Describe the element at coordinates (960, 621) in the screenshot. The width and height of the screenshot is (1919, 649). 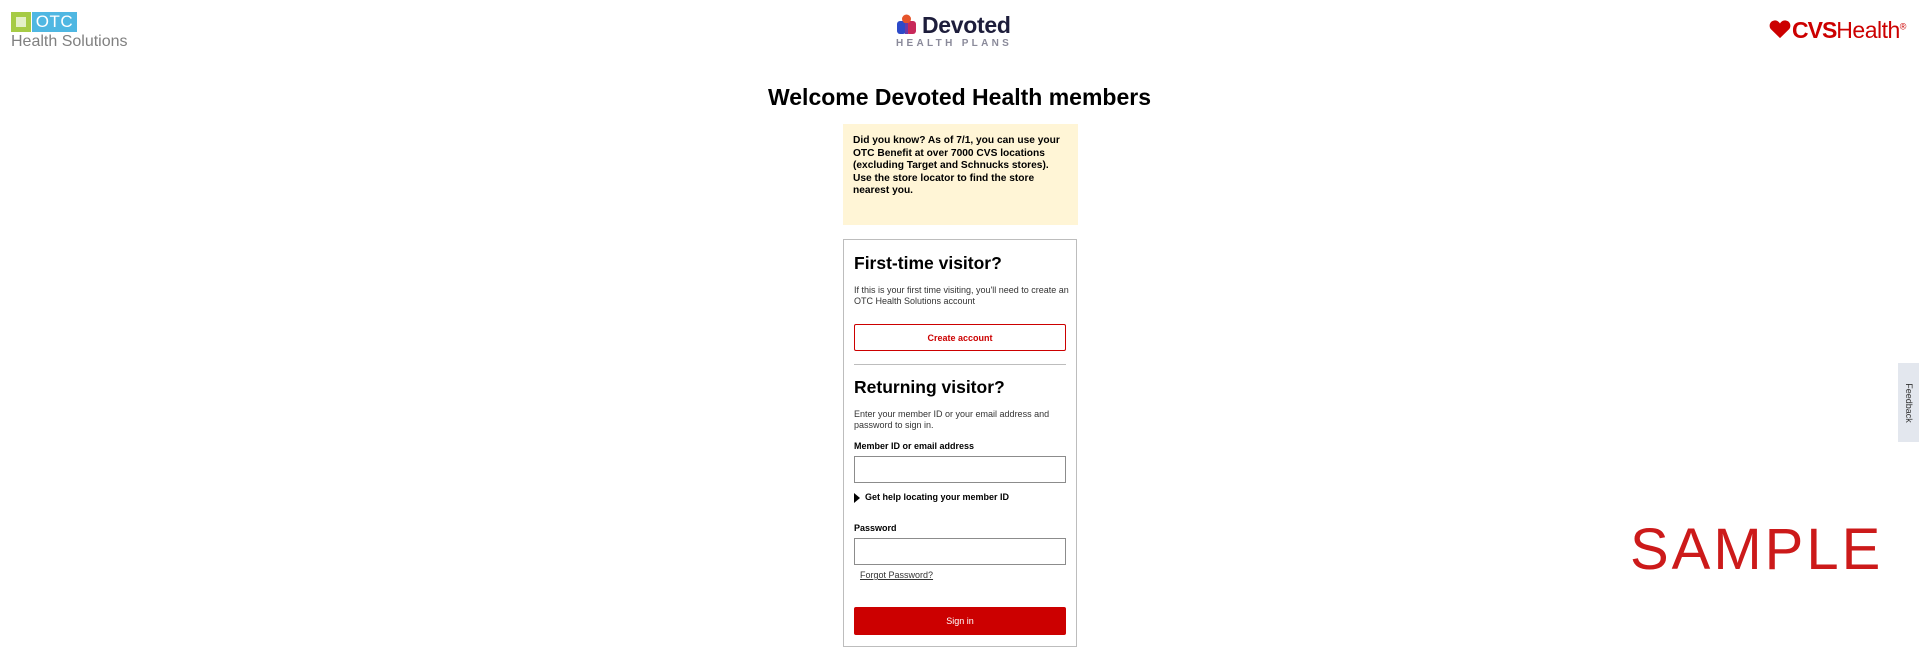
I see `sign-in-button: Sign in` at that location.